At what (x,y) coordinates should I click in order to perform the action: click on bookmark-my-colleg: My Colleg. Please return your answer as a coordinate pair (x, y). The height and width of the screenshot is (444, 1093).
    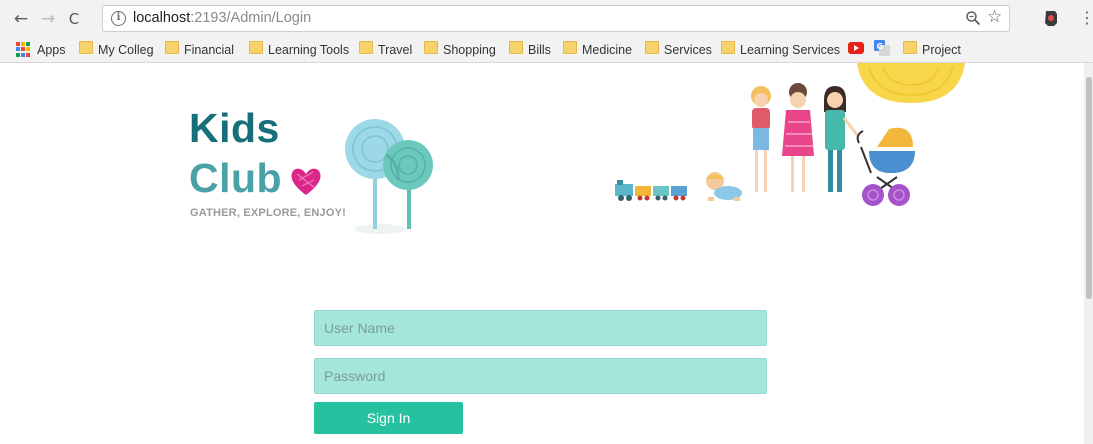
    Looking at the image, I should click on (126, 50).